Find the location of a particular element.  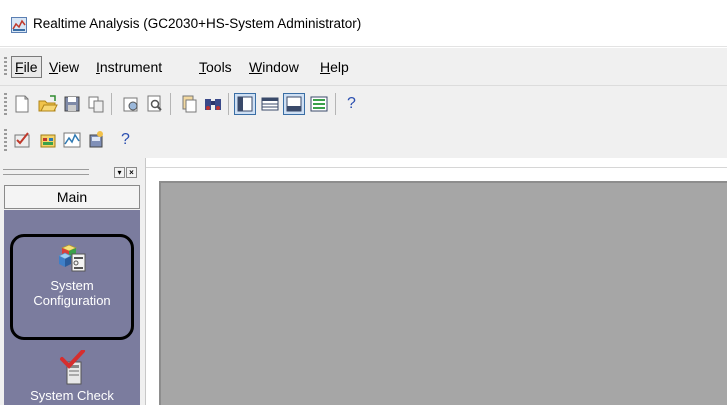

pane-dropdown-button: ▾ is located at coordinates (119, 172).